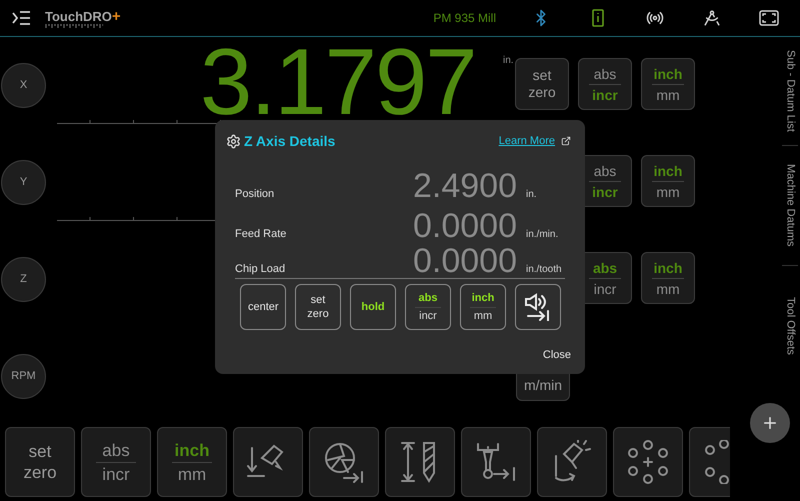 The height and width of the screenshot is (501, 800). Describe the element at coordinates (543, 235) in the screenshot. I see `field-unit: in./min.` at that location.